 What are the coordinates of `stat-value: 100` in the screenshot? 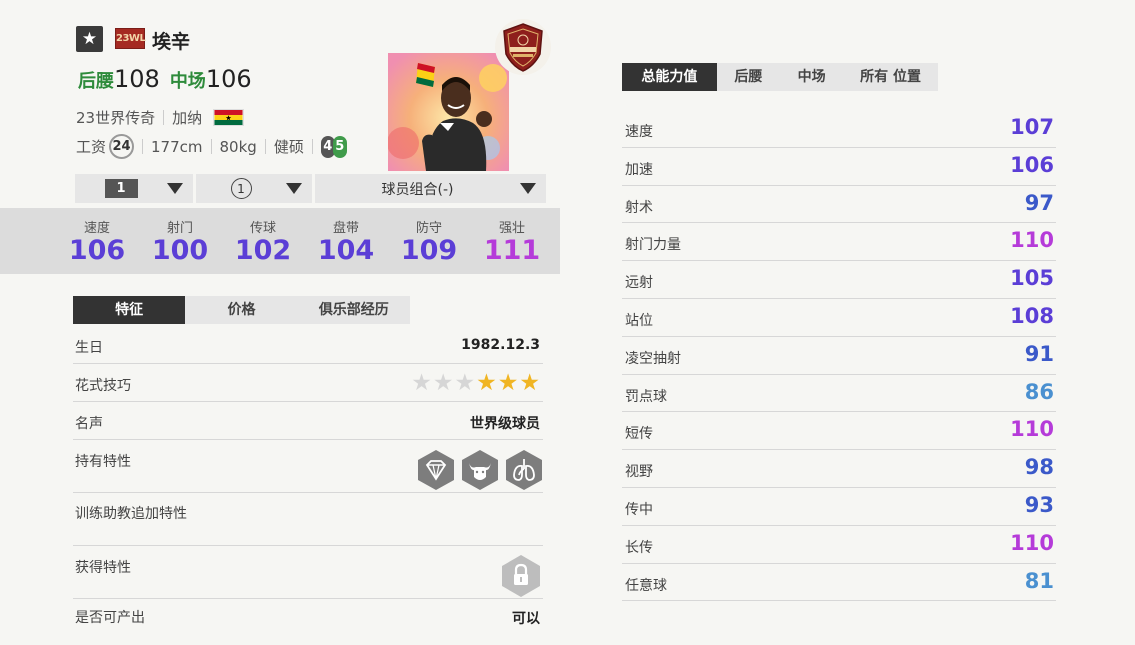 It's located at (180, 250).